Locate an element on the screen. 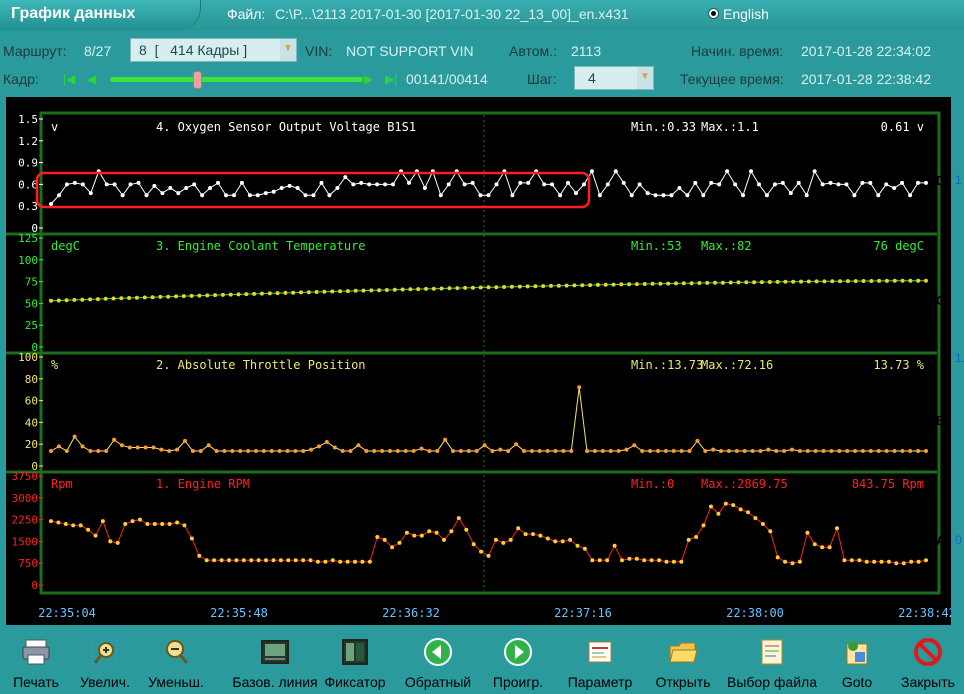 This screenshot has width=964, height=694. open-folder-icon is located at coordinates (683, 652).